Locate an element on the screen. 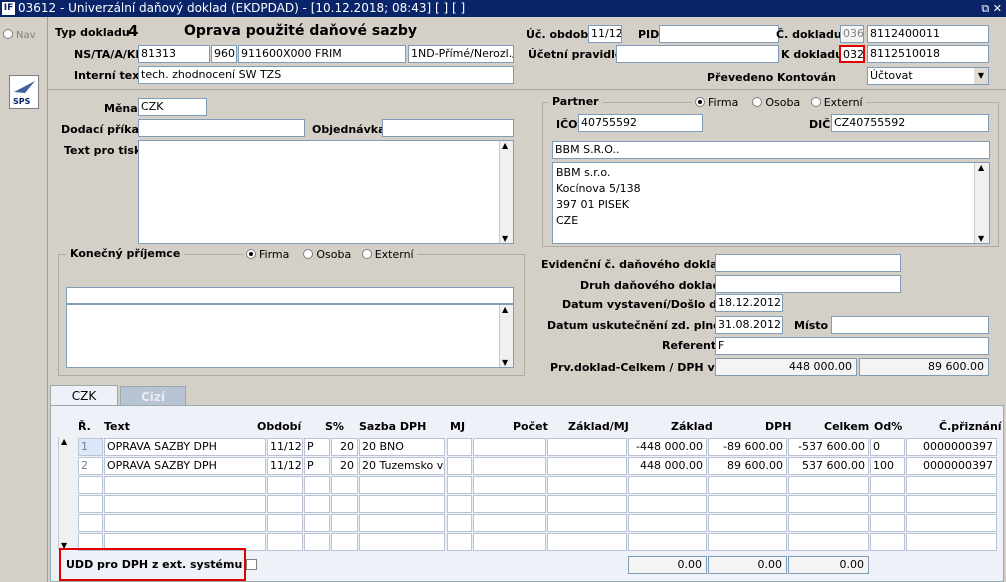  tisk-textarea is located at coordinates (326, 192).